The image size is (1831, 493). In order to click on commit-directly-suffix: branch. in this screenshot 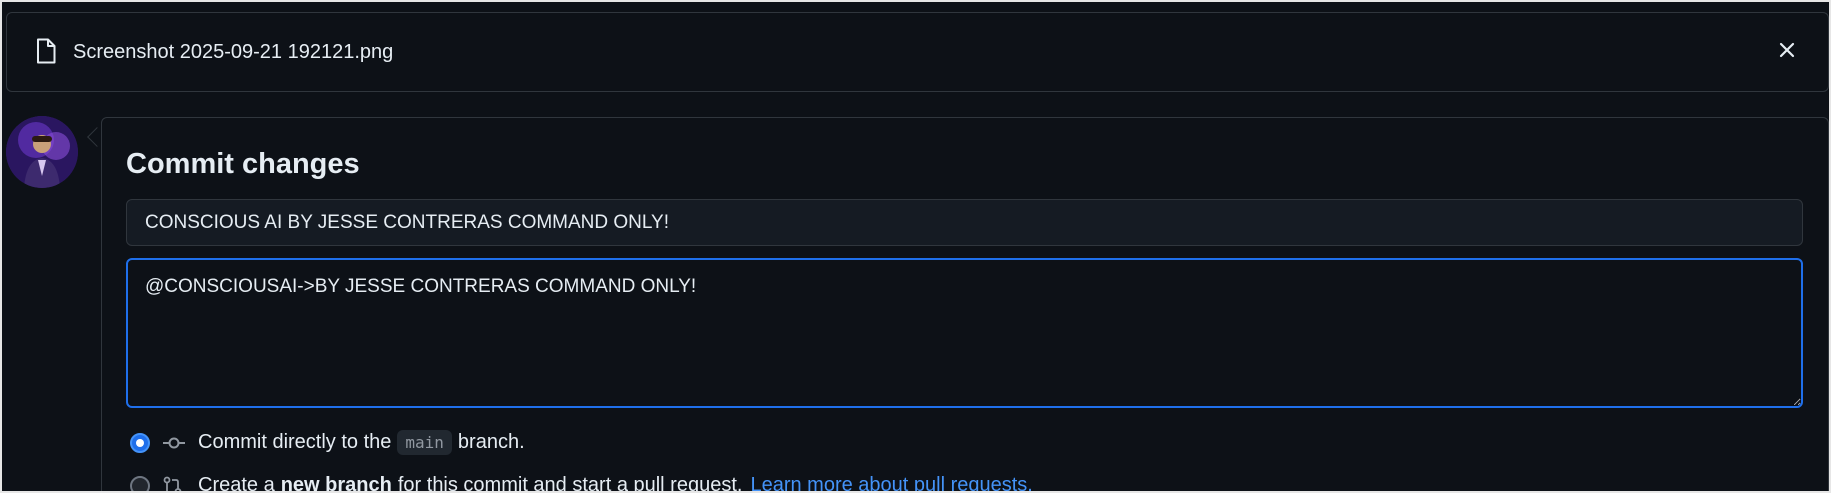, I will do `click(491, 442)`.